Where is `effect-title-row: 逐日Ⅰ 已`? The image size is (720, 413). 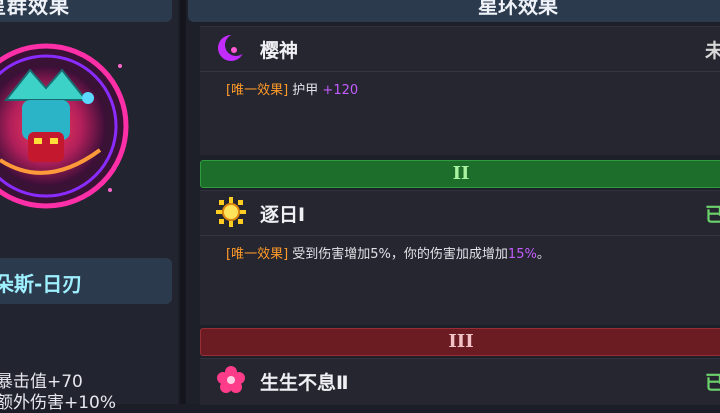
effect-title-row: 逐日Ⅰ 已 is located at coordinates (460, 211).